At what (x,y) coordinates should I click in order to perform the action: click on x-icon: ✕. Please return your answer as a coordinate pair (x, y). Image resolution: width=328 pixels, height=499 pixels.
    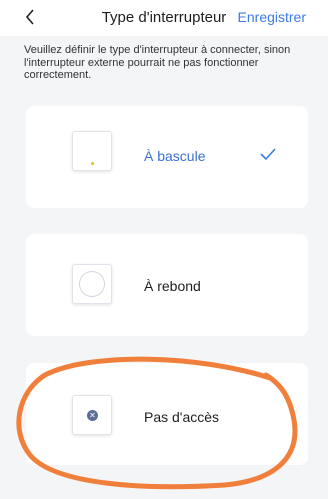
    Looking at the image, I should click on (92, 415).